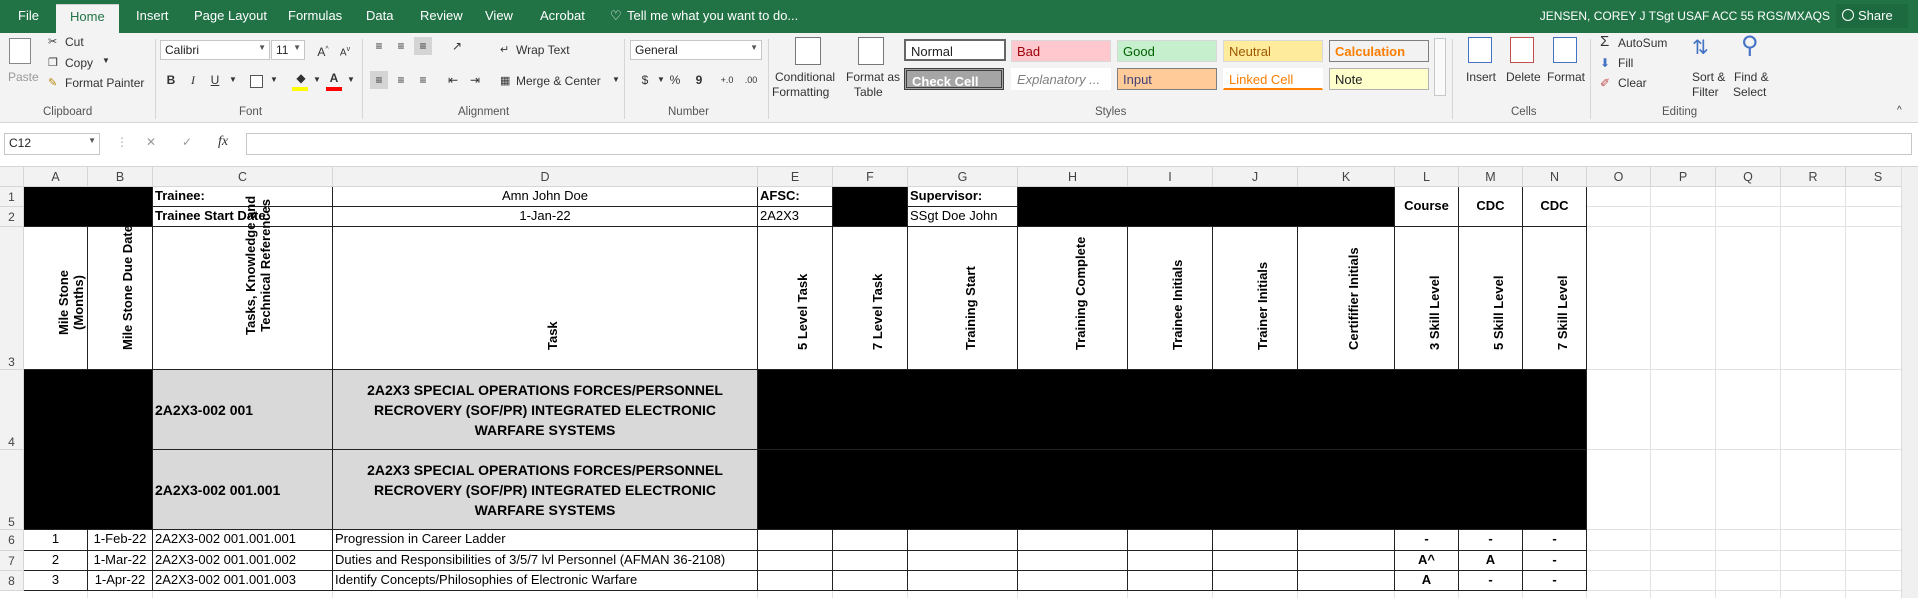  Describe the element at coordinates (1625, 63) in the screenshot. I see `fill-button: Fill` at that location.